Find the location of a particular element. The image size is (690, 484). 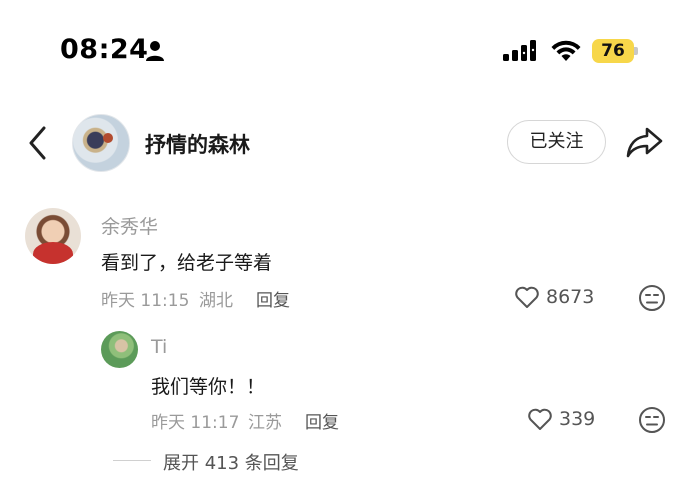

comment-location: 湖北 is located at coordinates (216, 301).